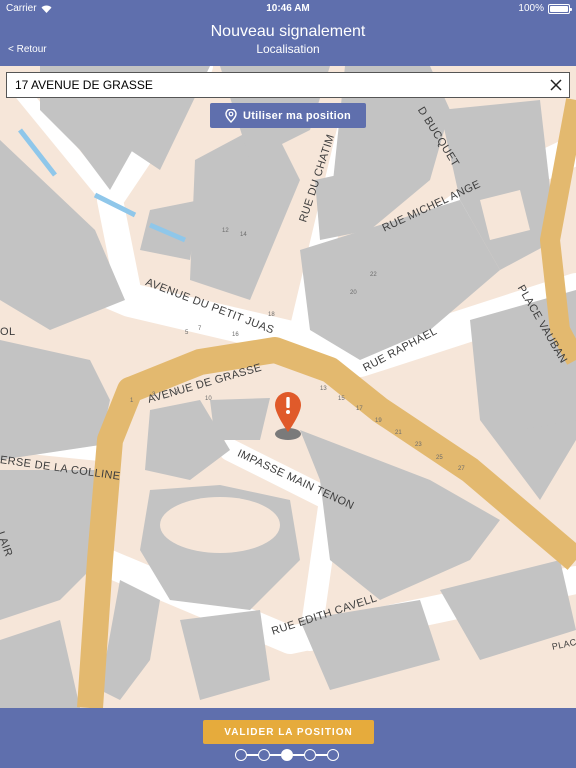  I want to click on status-bar: Carrier 10:46 AM 100%, so click(288, 8).